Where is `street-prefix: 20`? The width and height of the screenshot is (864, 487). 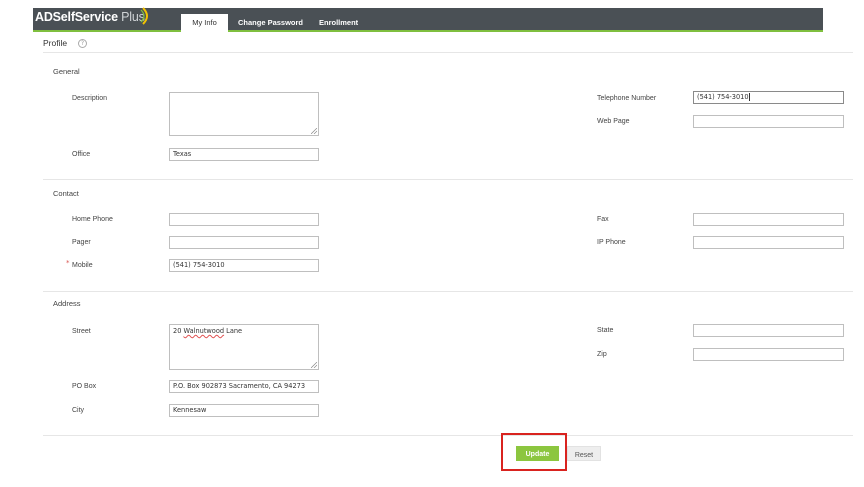
street-prefix: 20 is located at coordinates (178, 331).